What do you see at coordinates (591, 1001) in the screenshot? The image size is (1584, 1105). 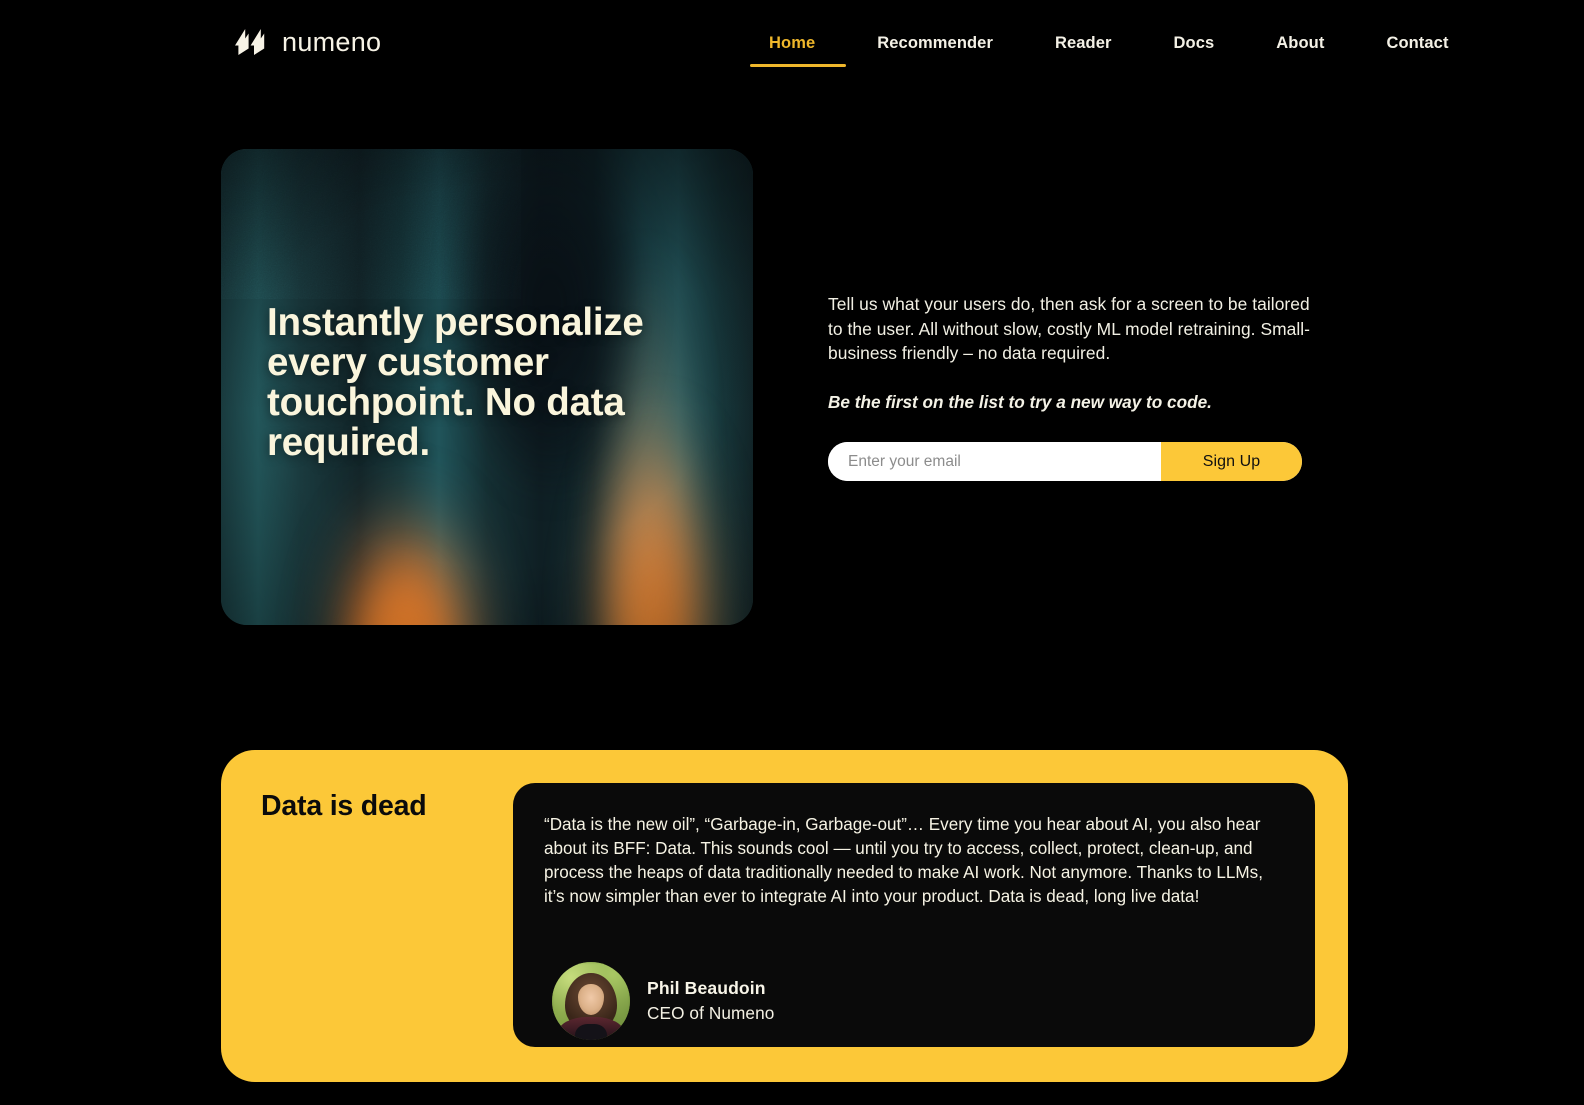 I see `author-portrait-avatar` at bounding box center [591, 1001].